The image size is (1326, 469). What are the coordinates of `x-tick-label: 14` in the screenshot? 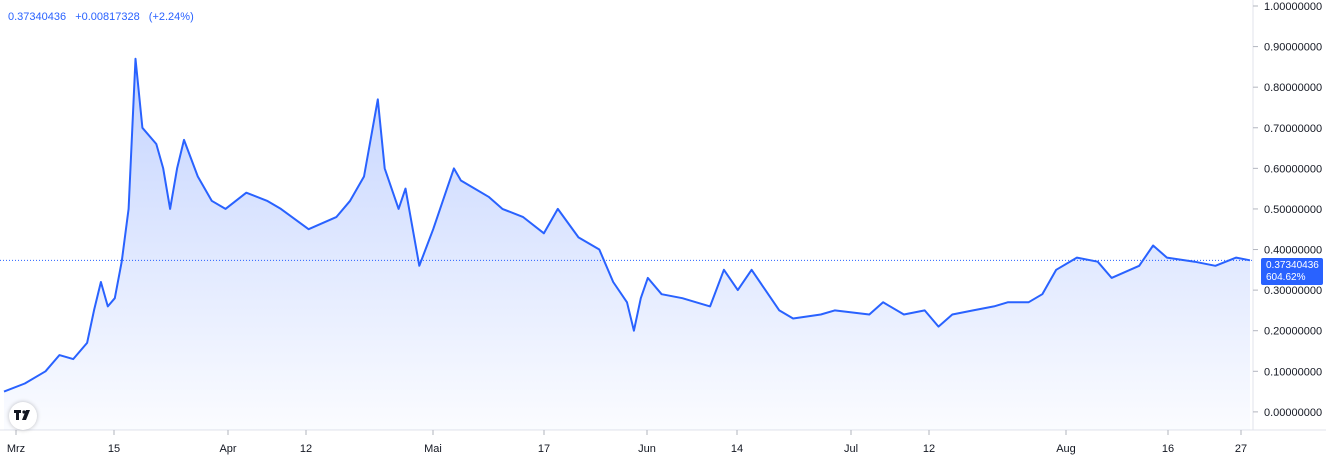 It's located at (737, 449).